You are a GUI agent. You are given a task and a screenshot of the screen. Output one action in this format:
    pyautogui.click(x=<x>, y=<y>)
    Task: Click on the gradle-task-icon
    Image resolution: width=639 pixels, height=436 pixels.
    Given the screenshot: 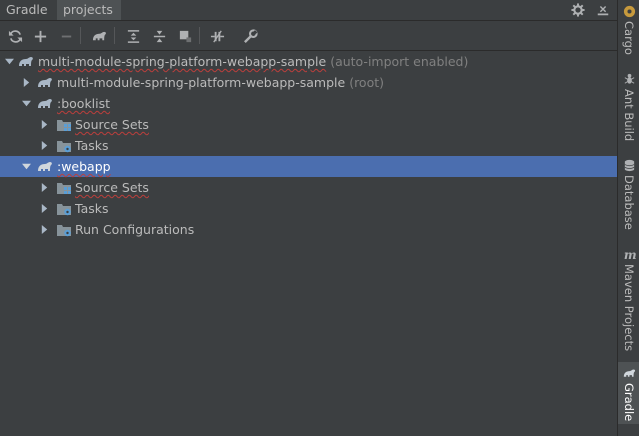 What is the action you would take?
    pyautogui.click(x=99, y=36)
    